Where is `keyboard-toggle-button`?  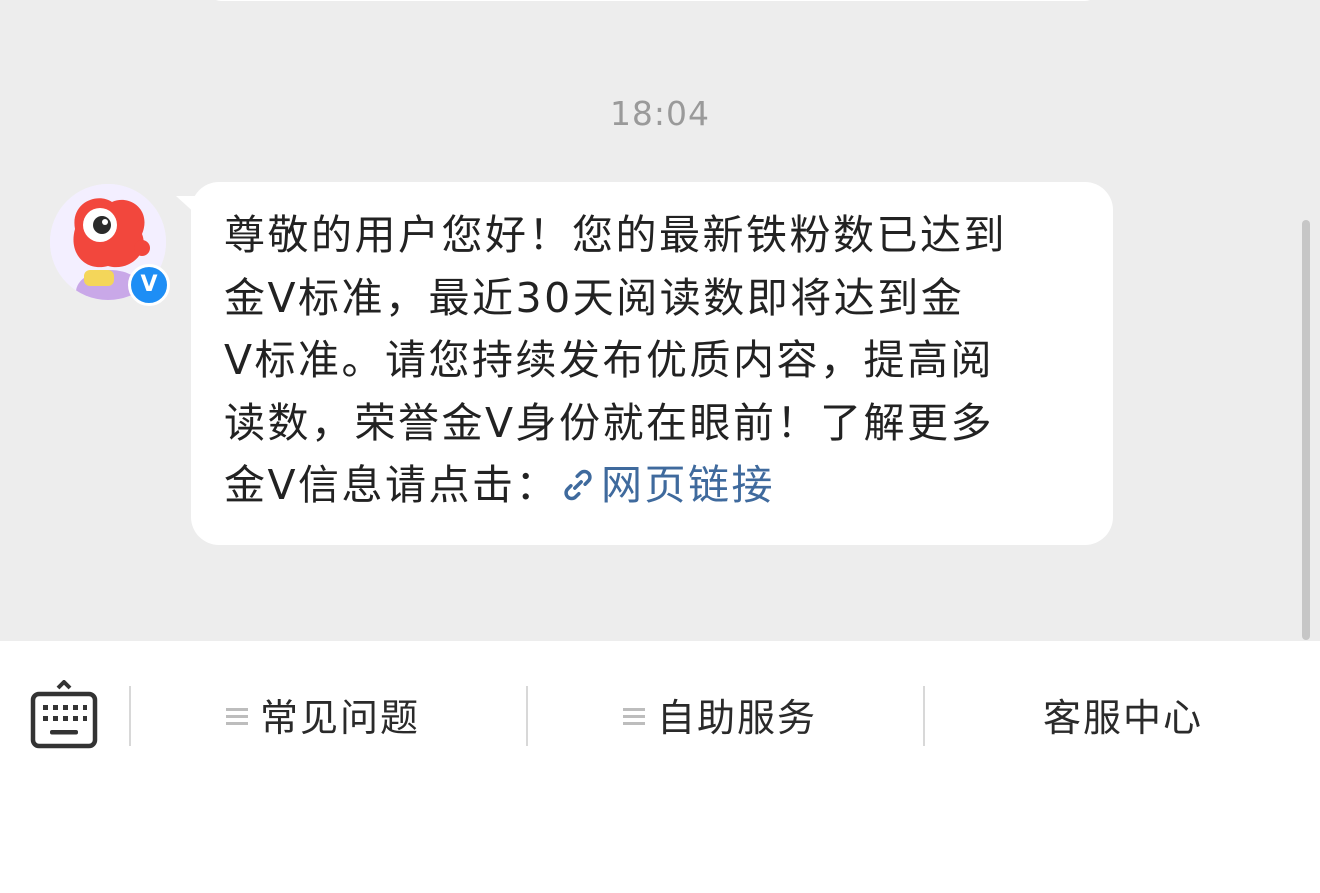
keyboard-toggle-button is located at coordinates (64, 716).